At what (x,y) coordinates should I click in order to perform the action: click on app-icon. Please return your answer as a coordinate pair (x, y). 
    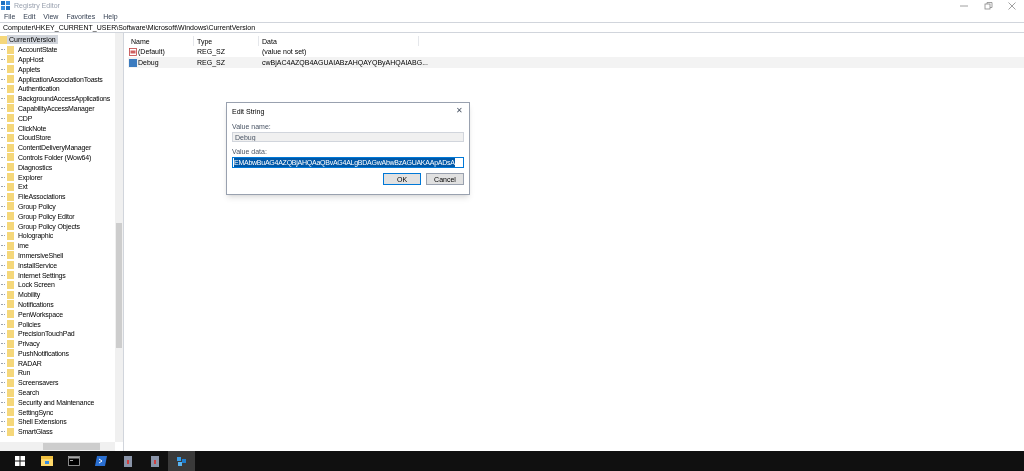
    Looking at the image, I should click on (5, 5).